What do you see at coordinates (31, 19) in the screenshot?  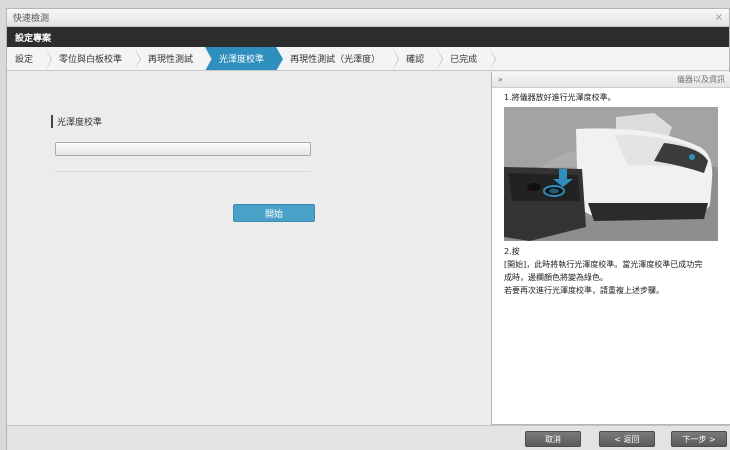 I see `window-title: 快速檢測` at bounding box center [31, 19].